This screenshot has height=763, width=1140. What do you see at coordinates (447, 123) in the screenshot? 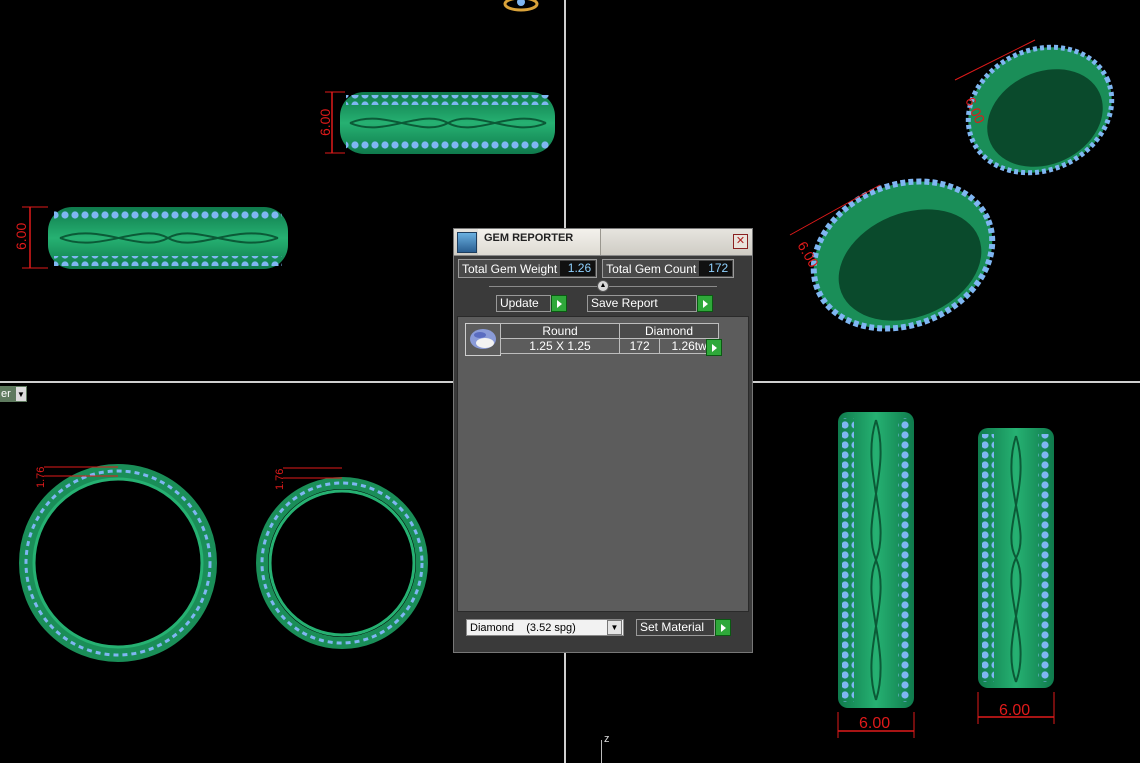
I see `top-view-ring` at bounding box center [447, 123].